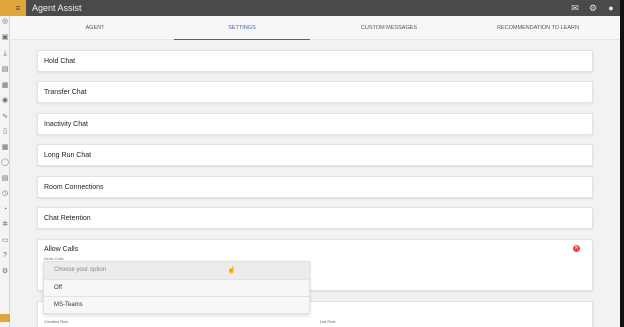 The height and width of the screenshot is (327, 624). Describe the element at coordinates (65, 92) in the screenshot. I see `section-label: Transfer Chat` at that location.